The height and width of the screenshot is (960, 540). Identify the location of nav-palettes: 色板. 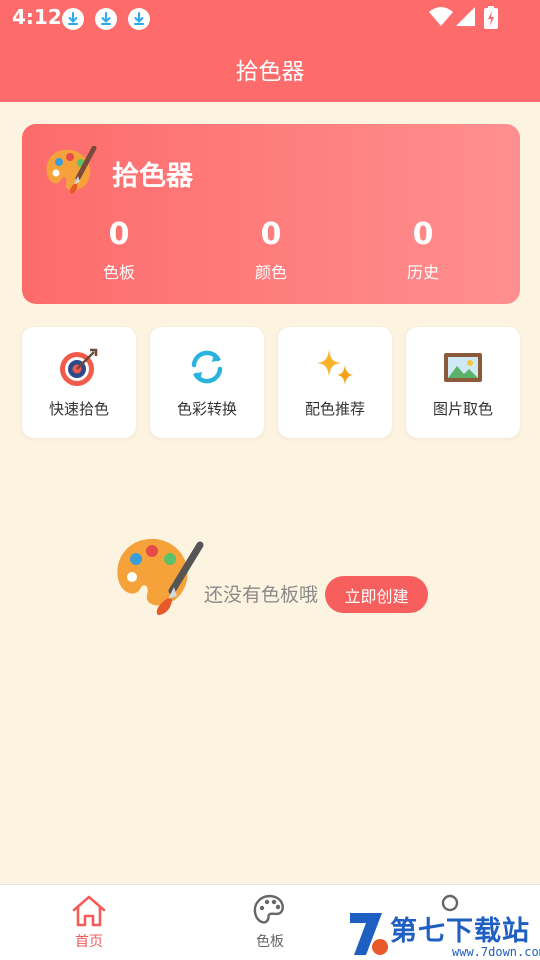
(270, 922).